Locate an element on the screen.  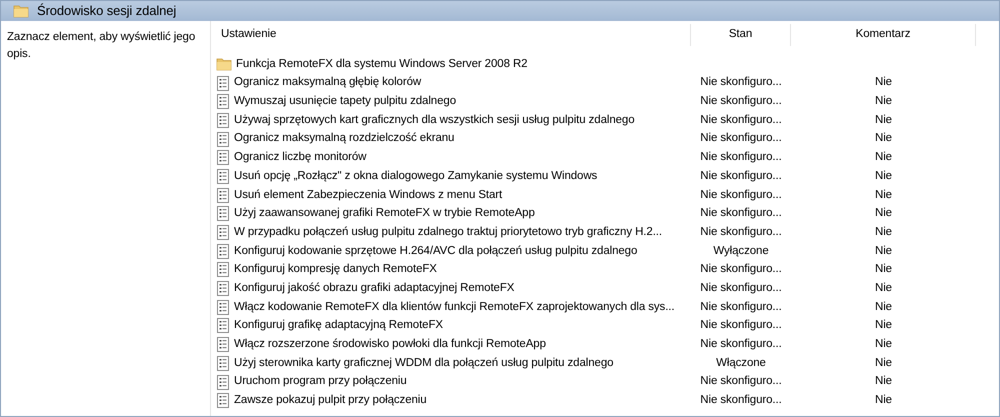
setting-name: Ogranicz liczbę monitorów is located at coordinates (300, 157).